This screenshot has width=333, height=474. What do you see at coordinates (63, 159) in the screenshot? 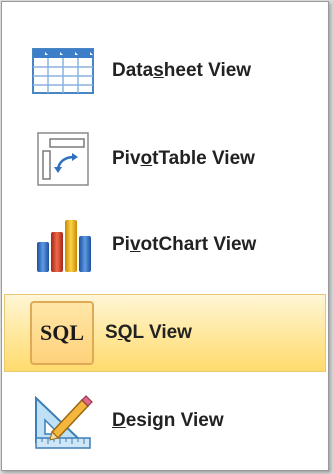
I see `pivot-table-icon` at bounding box center [63, 159].